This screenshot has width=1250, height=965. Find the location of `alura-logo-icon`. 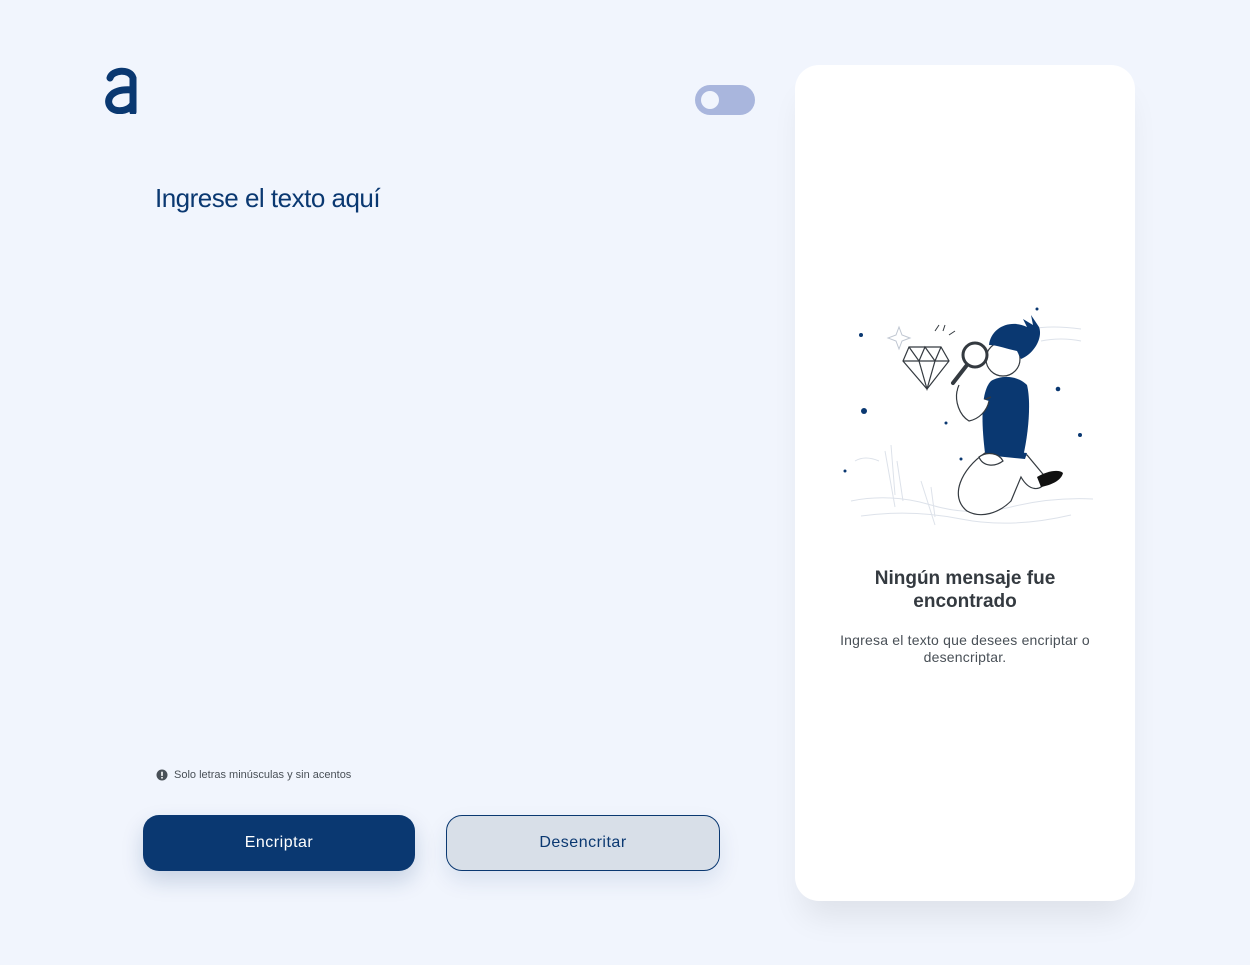

alura-logo-icon is located at coordinates (121, 91).